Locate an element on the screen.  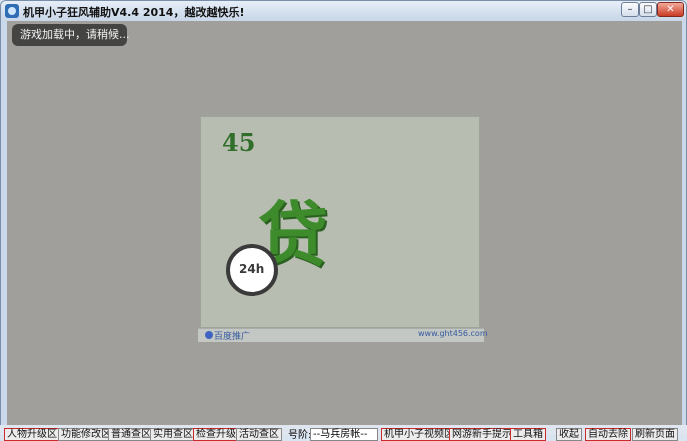
window-title: 机甲小子狂风辅助V4.4 2014，越改越快乐! is located at coordinates (134, 12).